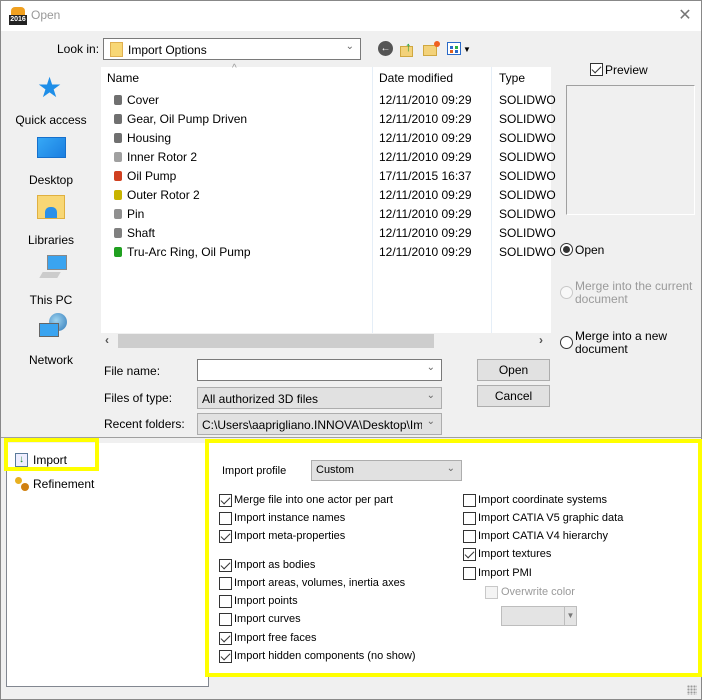  I want to click on file-name: Pin, so click(136, 214).